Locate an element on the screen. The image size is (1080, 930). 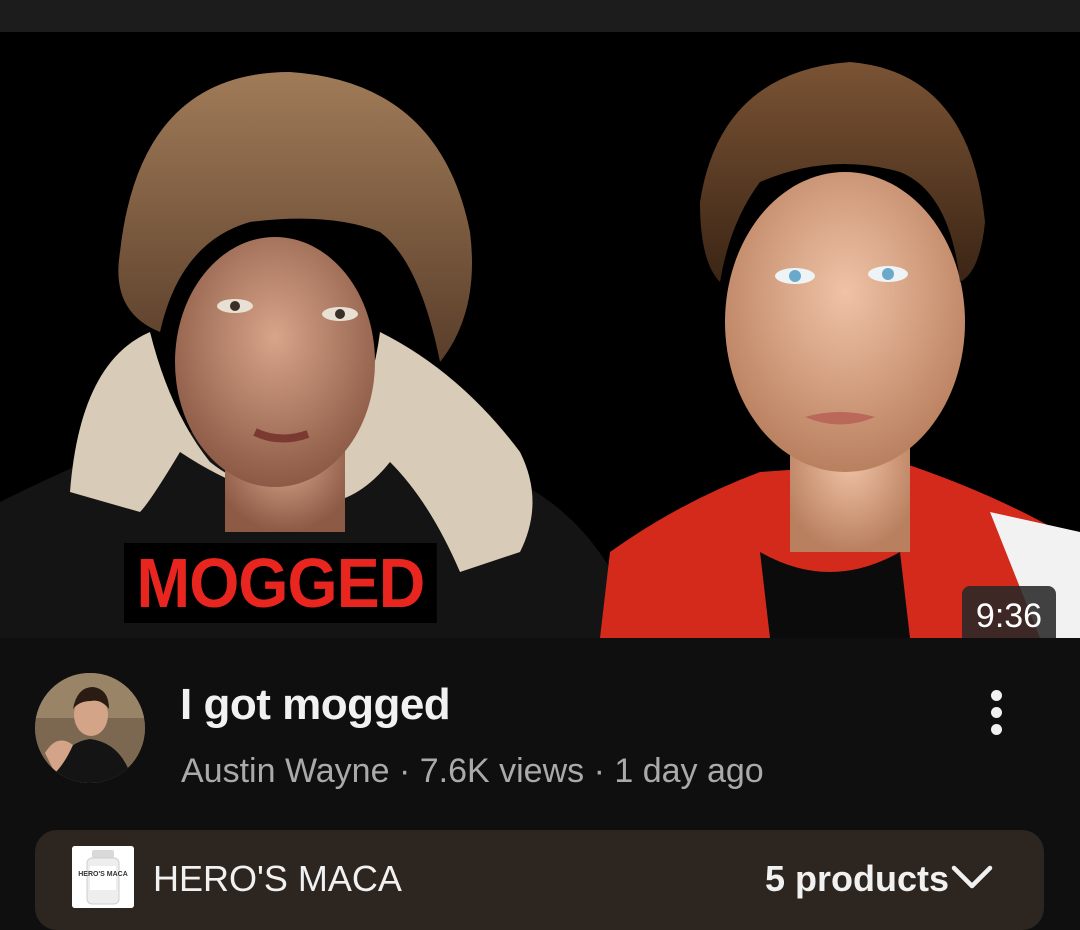
thumbnail-overlay-text: MOGGED is located at coordinates (280, 583).